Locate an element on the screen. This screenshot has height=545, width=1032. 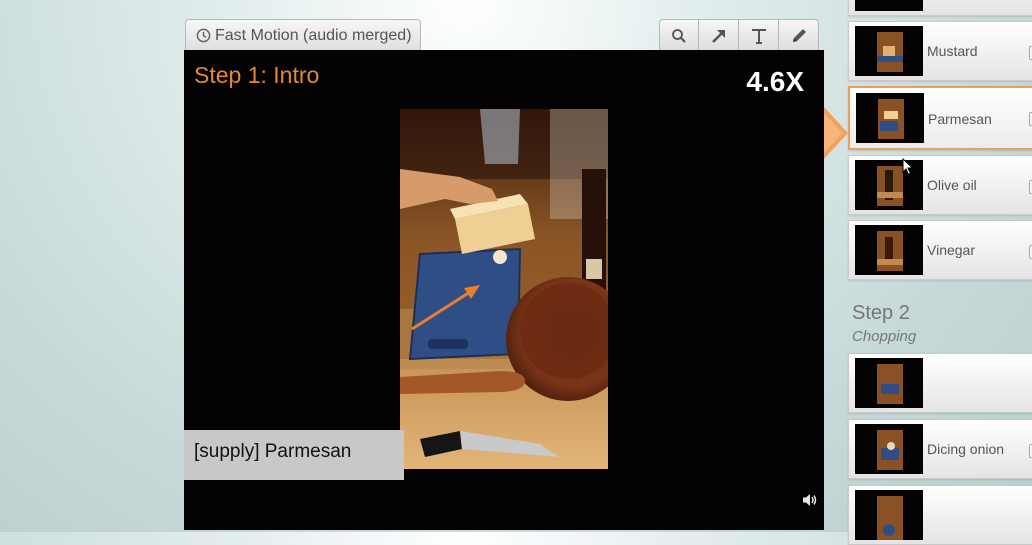
step-item-mustard: Mustard is located at coordinates (940, 51).